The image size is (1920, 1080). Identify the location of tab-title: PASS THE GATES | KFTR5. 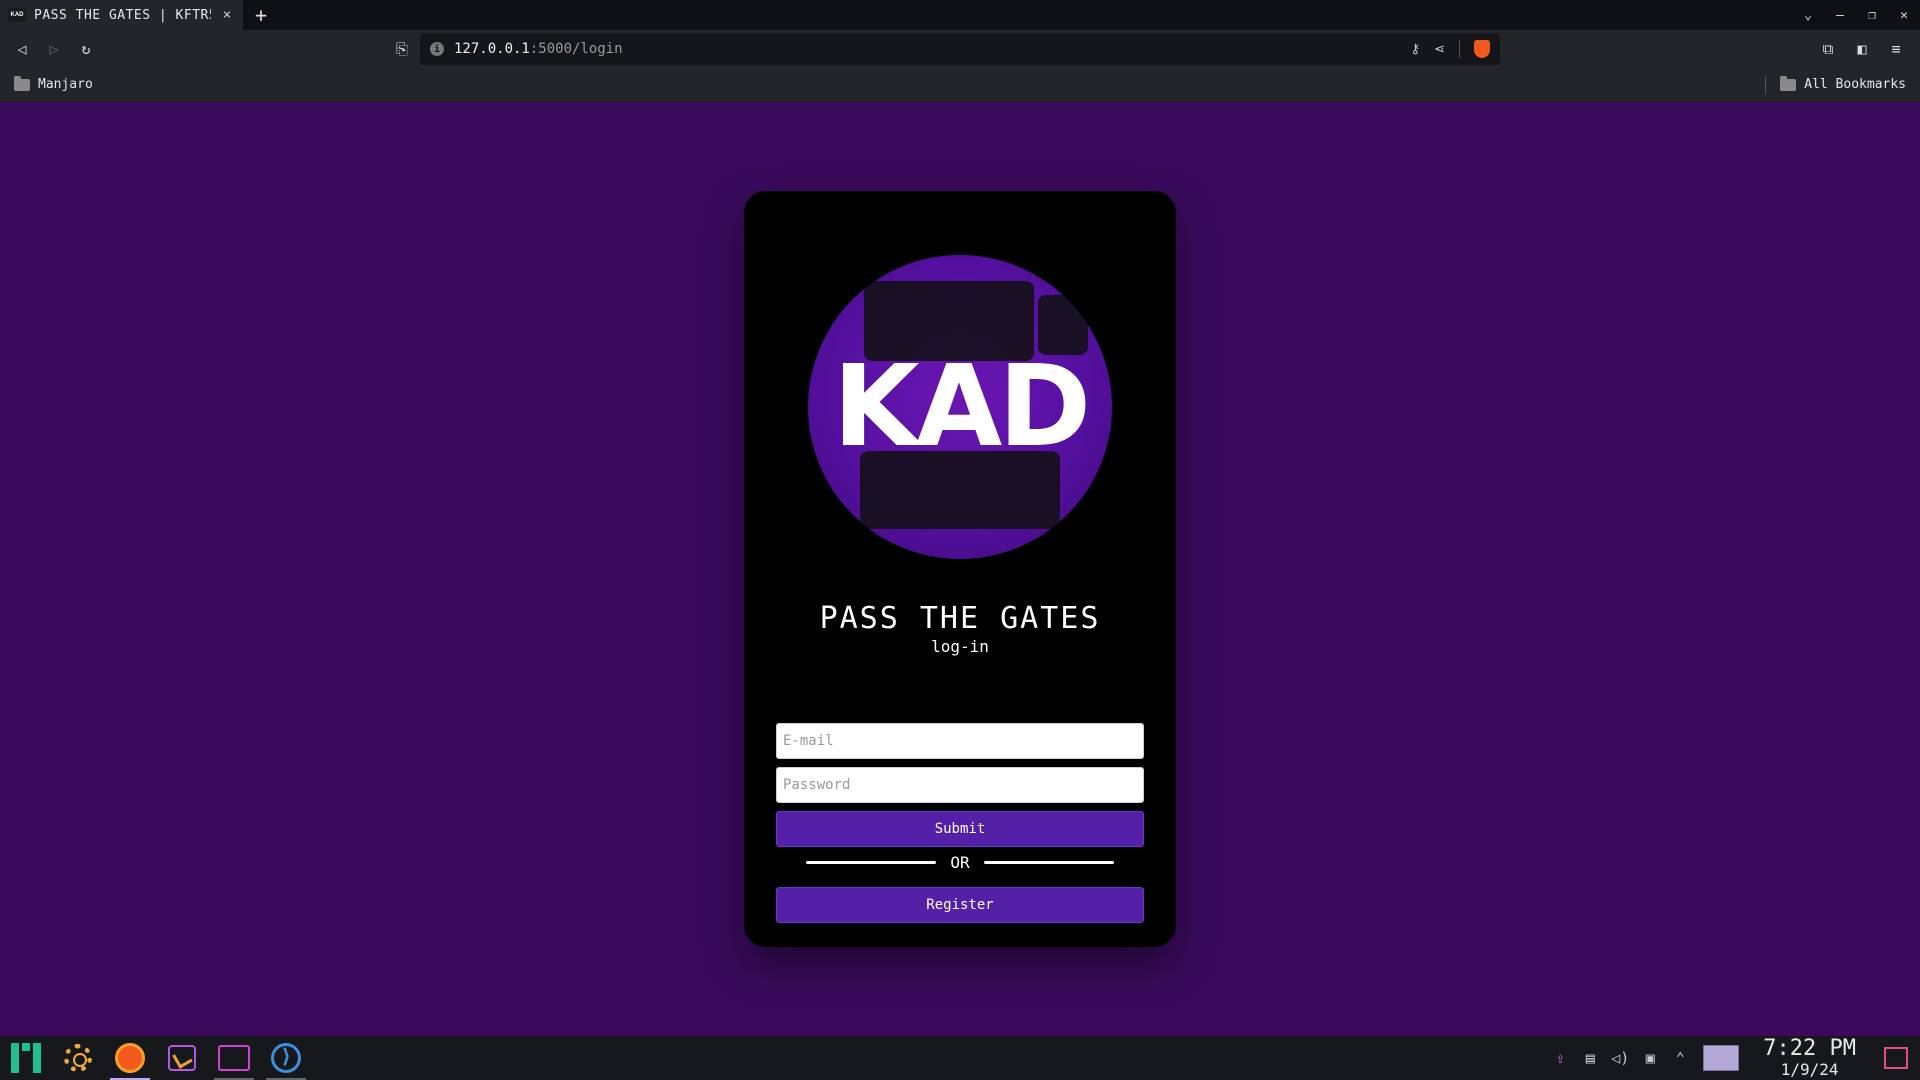
(122, 15).